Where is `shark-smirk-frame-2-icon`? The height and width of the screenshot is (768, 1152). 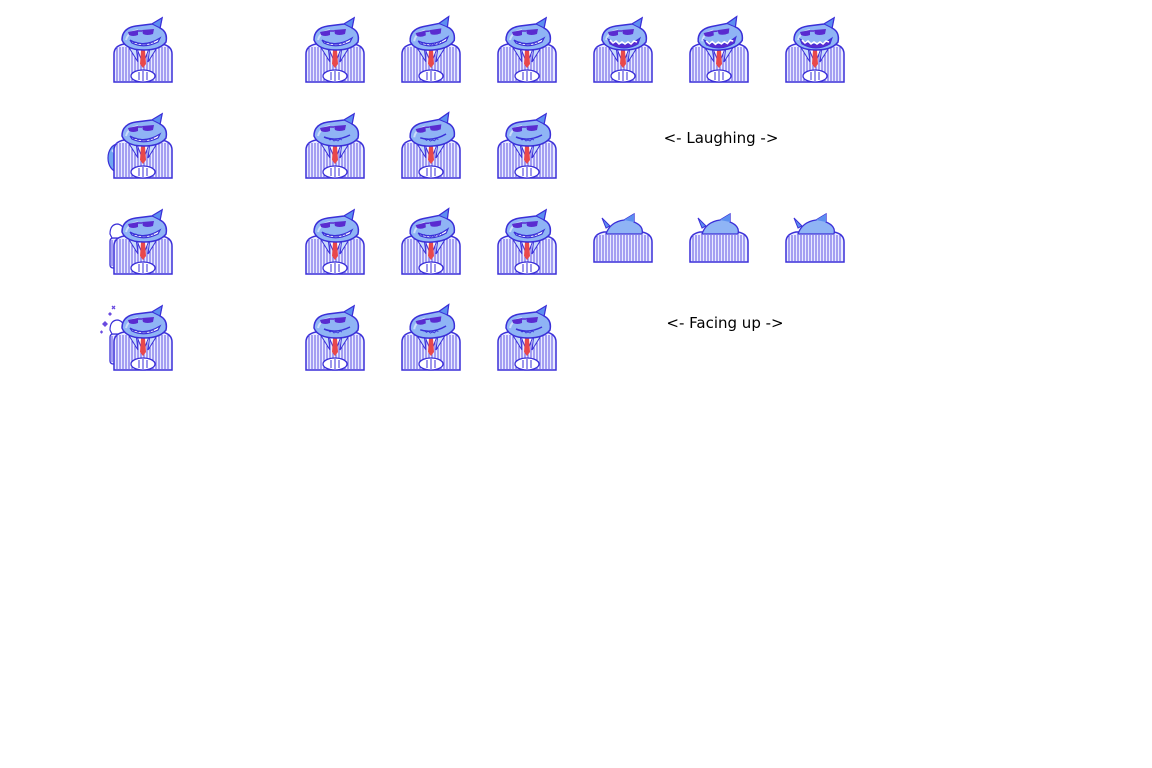
shark-smirk-frame-2-icon is located at coordinates (431, 146).